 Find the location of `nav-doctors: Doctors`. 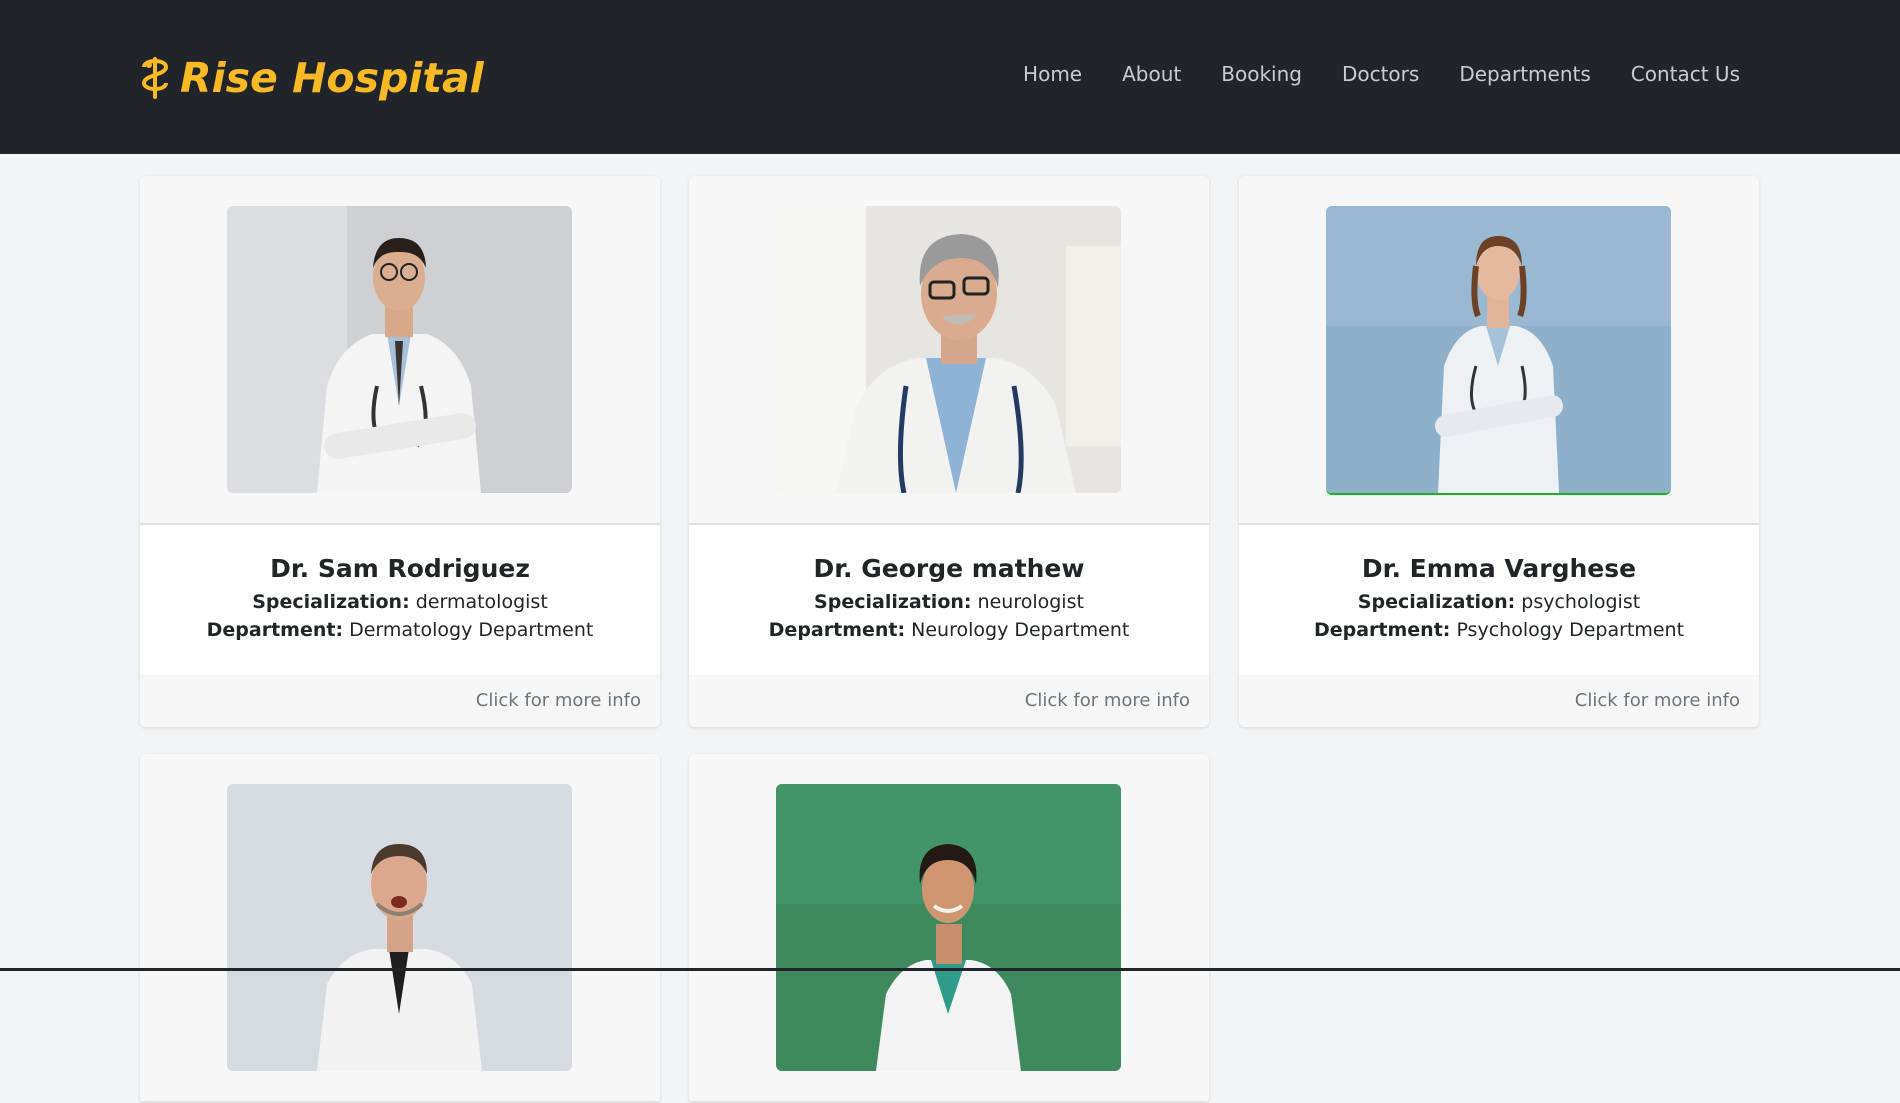

nav-doctors: Doctors is located at coordinates (1380, 74).